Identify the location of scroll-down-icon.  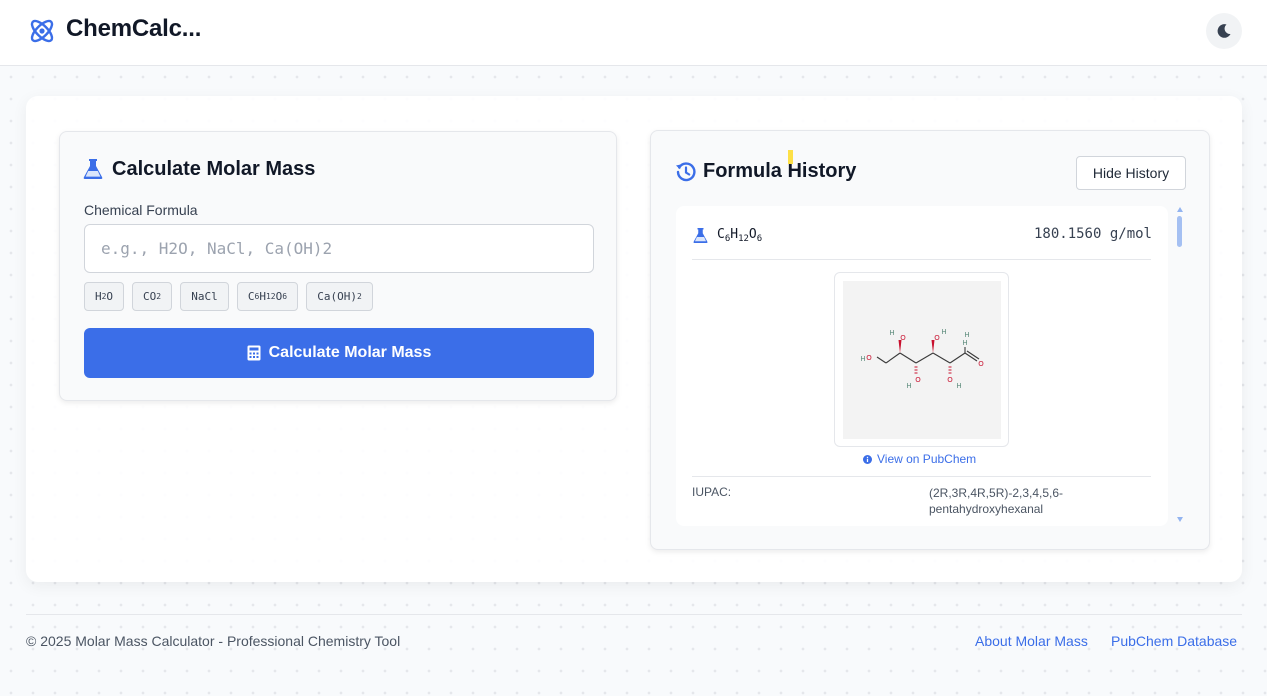
(1180, 519).